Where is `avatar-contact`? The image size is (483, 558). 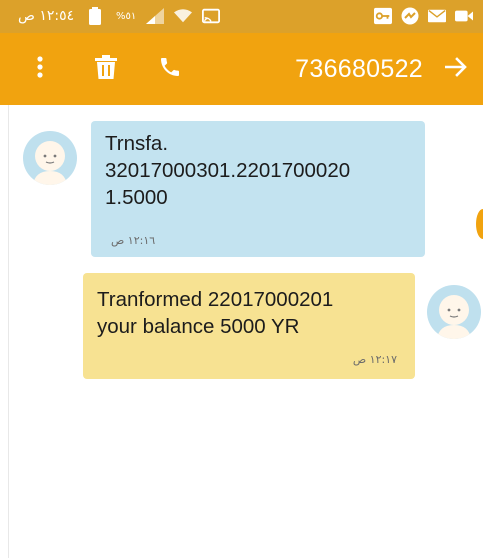
avatar-contact is located at coordinates (50, 158).